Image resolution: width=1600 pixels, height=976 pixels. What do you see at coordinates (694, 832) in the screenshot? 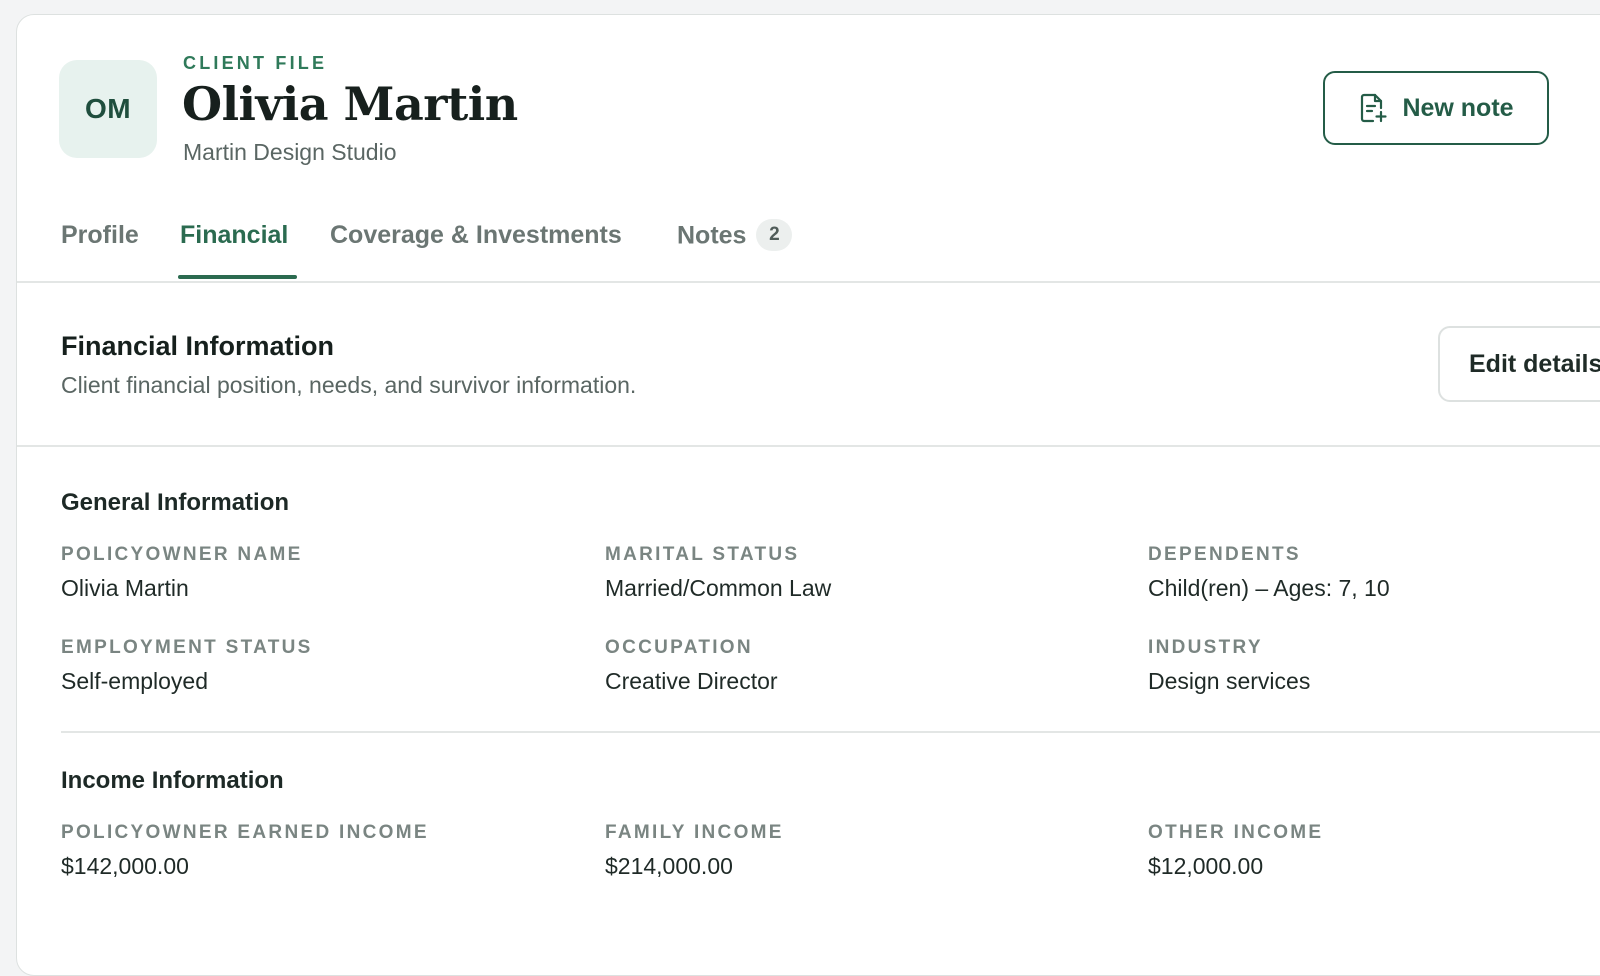
I see `field-label-family-income: FAMILY INCOME` at bounding box center [694, 832].